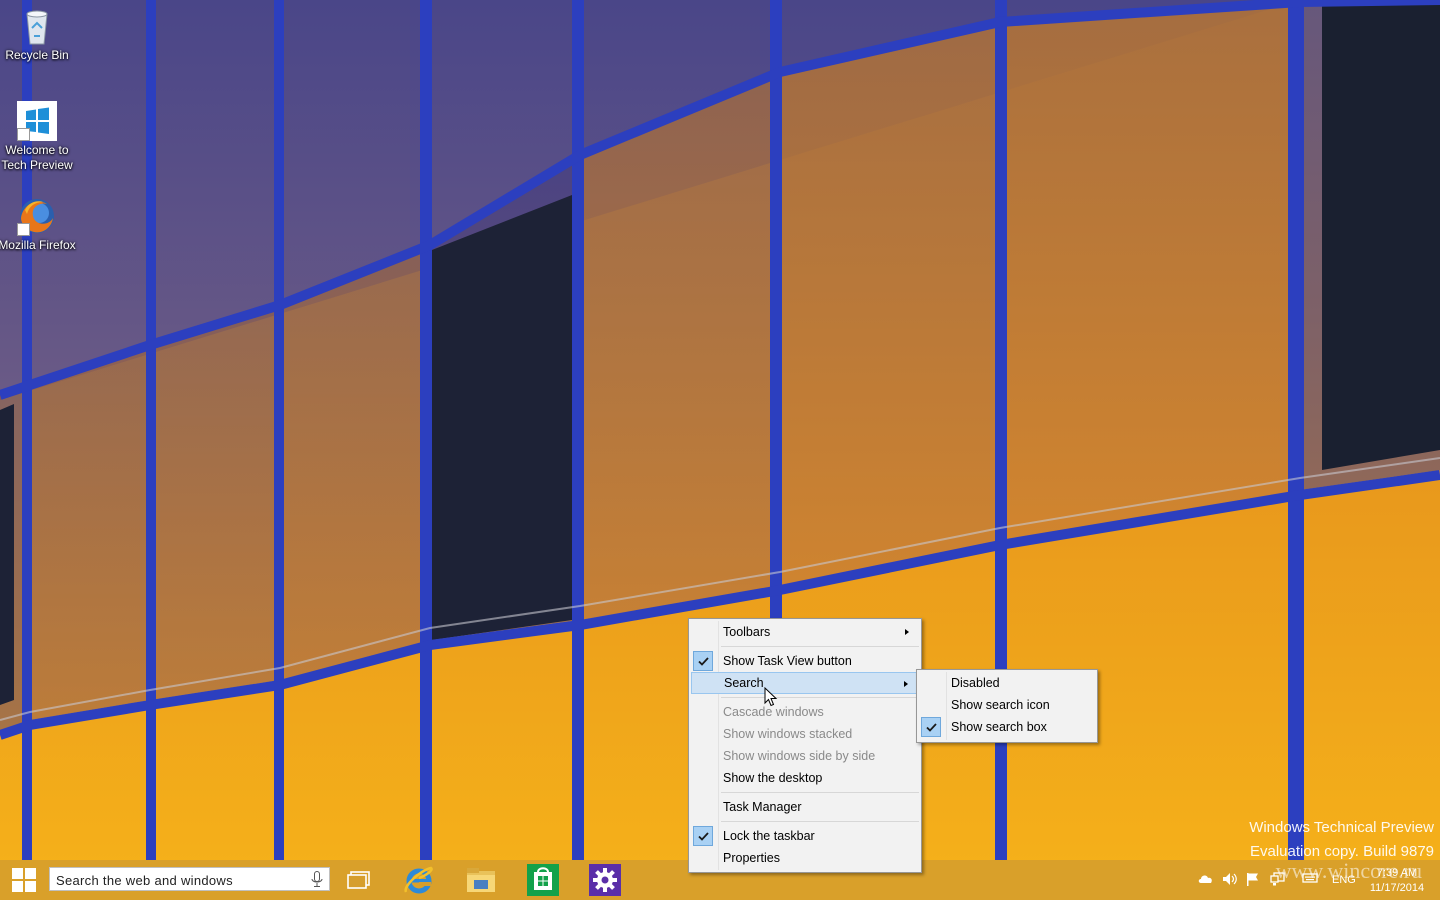 The image size is (1440, 900). Describe the element at coordinates (805, 807) in the screenshot. I see `menu-item-task-manager: Task Manager` at that location.